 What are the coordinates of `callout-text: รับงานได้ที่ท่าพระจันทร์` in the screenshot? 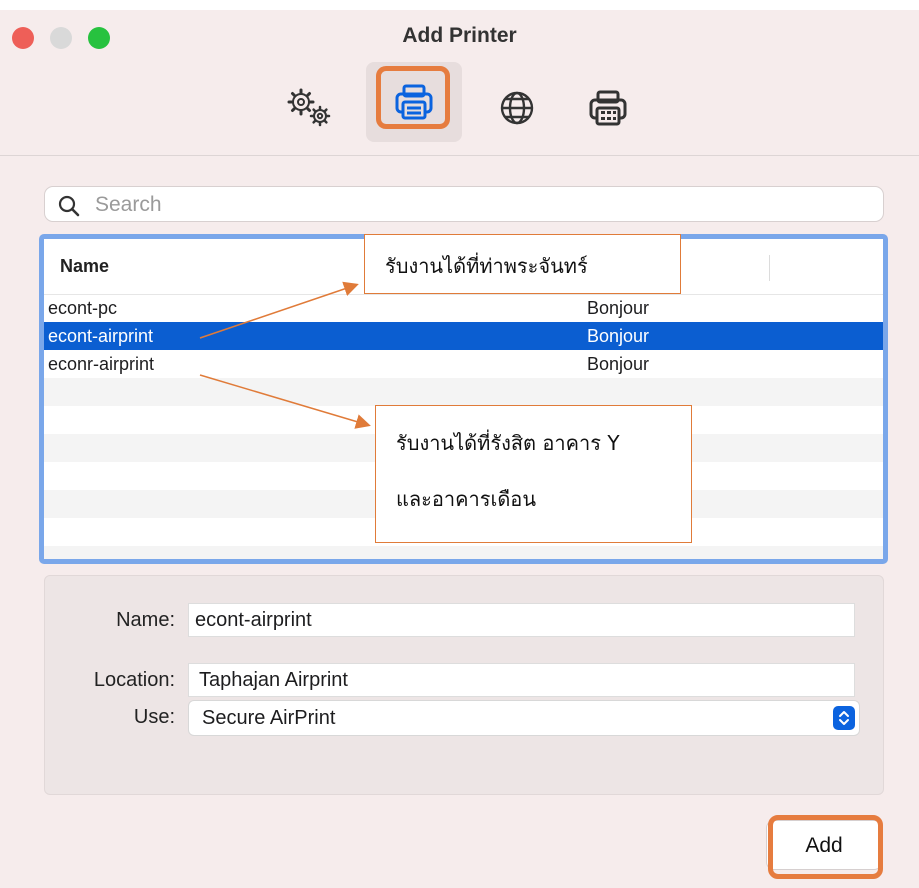 It's located at (486, 266).